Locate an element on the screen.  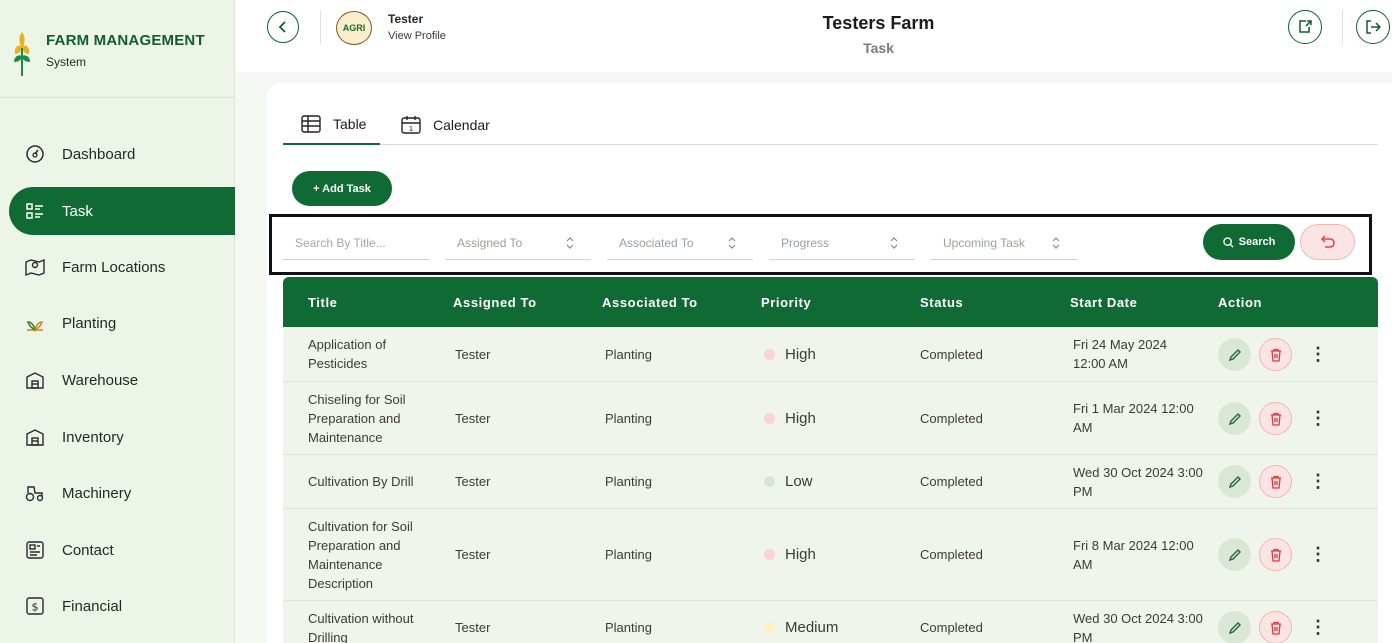
share-icon is located at coordinates (1305, 26).